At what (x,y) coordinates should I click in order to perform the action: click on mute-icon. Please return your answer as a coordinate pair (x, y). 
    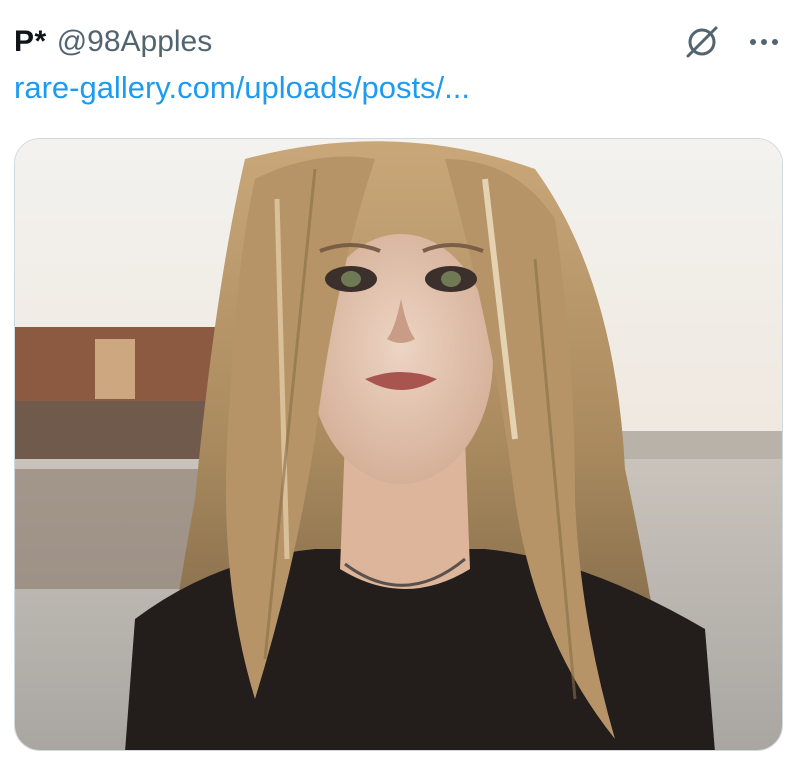
    Looking at the image, I should click on (702, 42).